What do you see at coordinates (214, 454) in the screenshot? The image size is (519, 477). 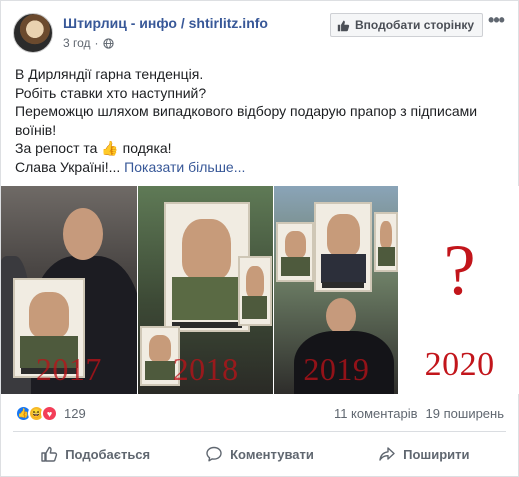 I see `comment-icon` at bounding box center [214, 454].